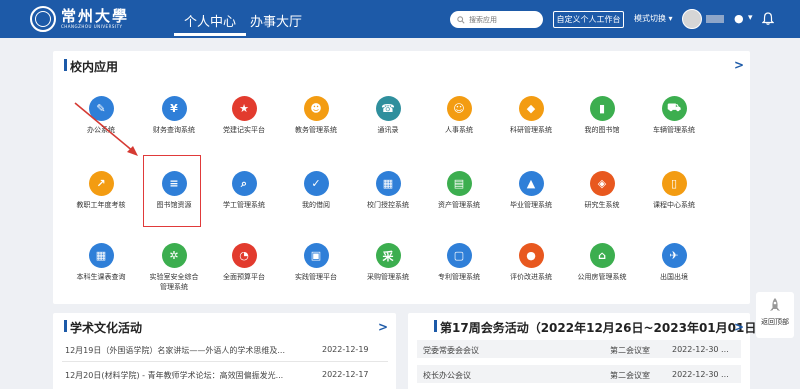 The width and height of the screenshot is (800, 389). What do you see at coordinates (101, 262) in the screenshot?
I see `app-tile: ▦ 本科生课表查询` at bounding box center [101, 262].